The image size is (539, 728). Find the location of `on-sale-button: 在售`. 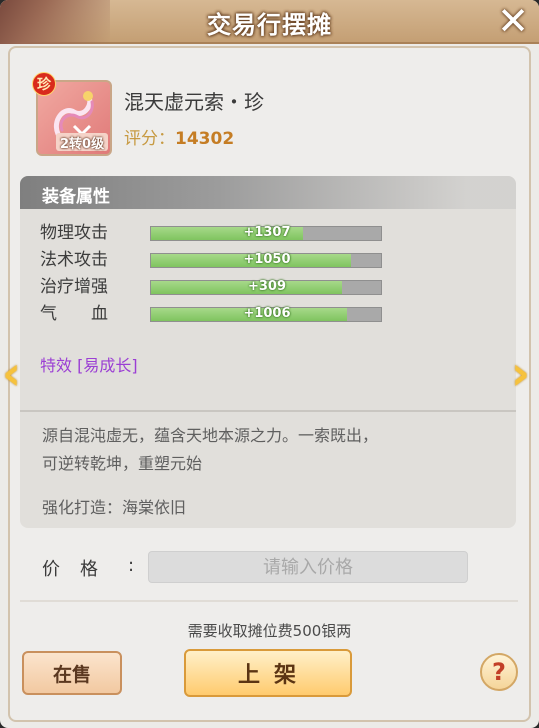

on-sale-button: 在售 is located at coordinates (72, 673).